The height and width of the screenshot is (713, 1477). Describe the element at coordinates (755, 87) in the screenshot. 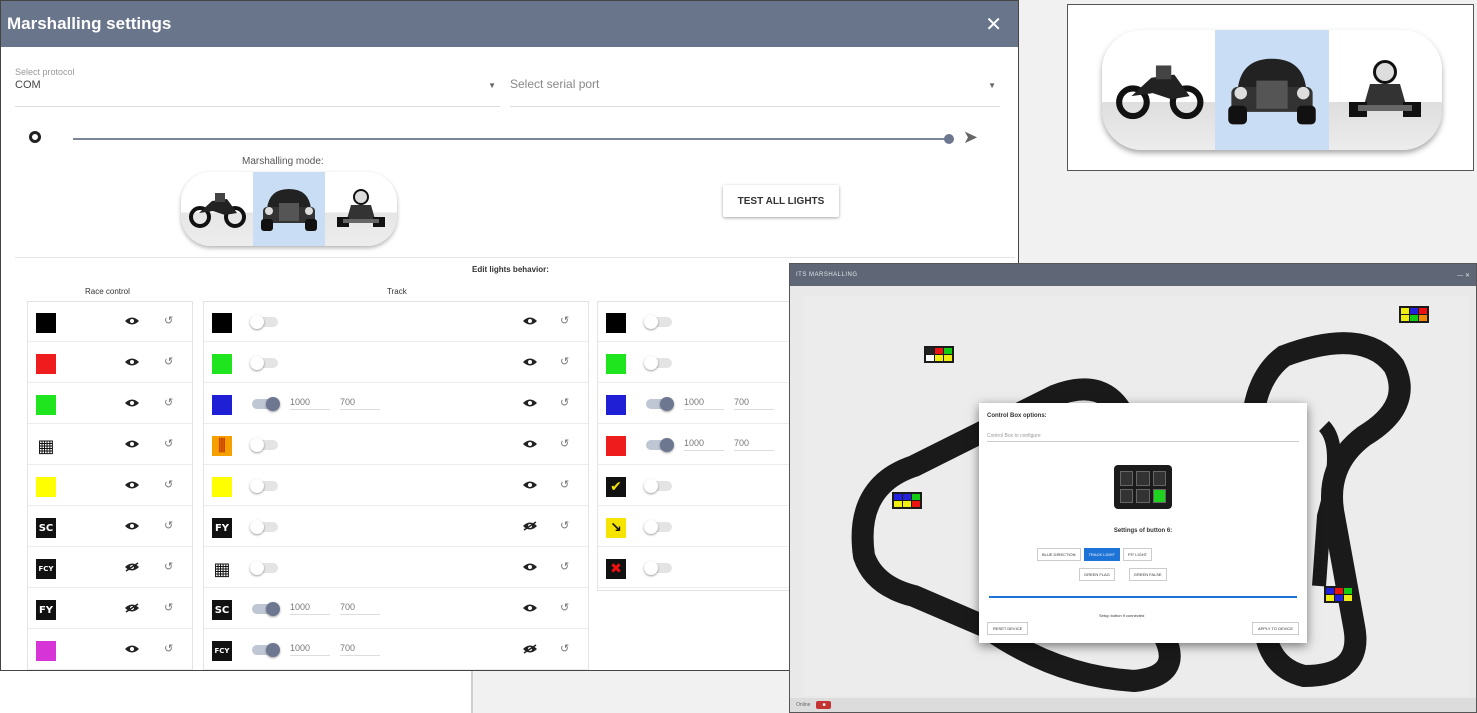

I see `serial-port-select: Select serial port ▼` at that location.